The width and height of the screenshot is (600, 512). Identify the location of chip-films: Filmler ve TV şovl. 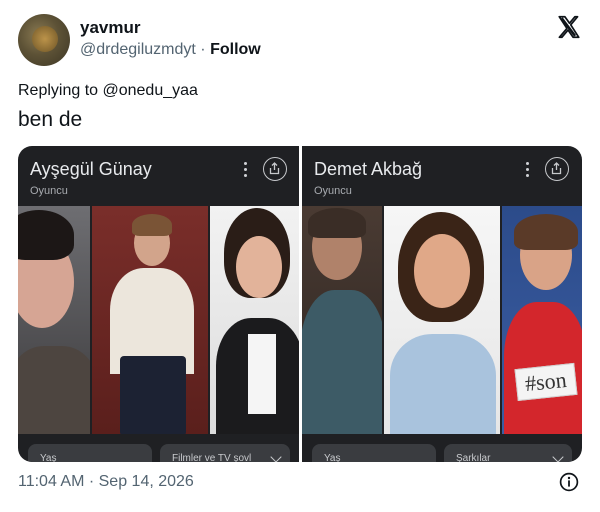
(225, 453).